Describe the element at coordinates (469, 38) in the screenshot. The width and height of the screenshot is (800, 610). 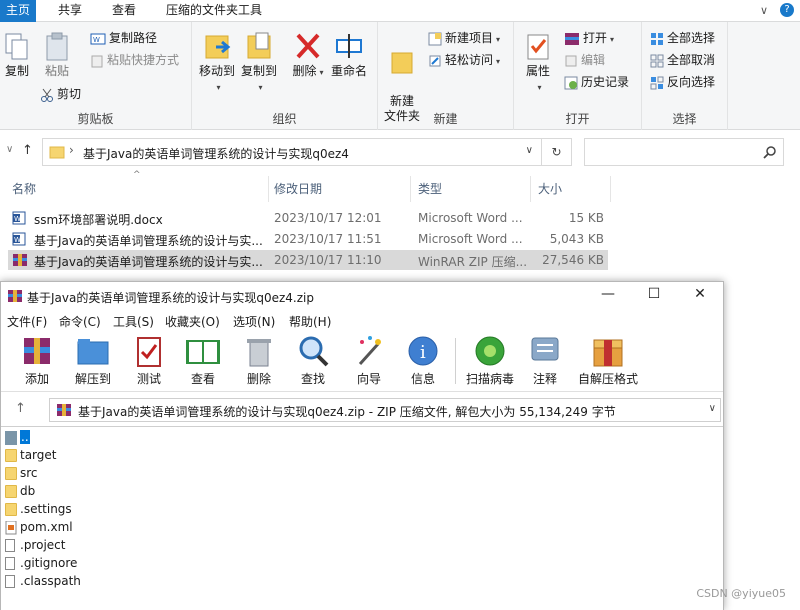
I see `new-item-label: 新建项目` at that location.